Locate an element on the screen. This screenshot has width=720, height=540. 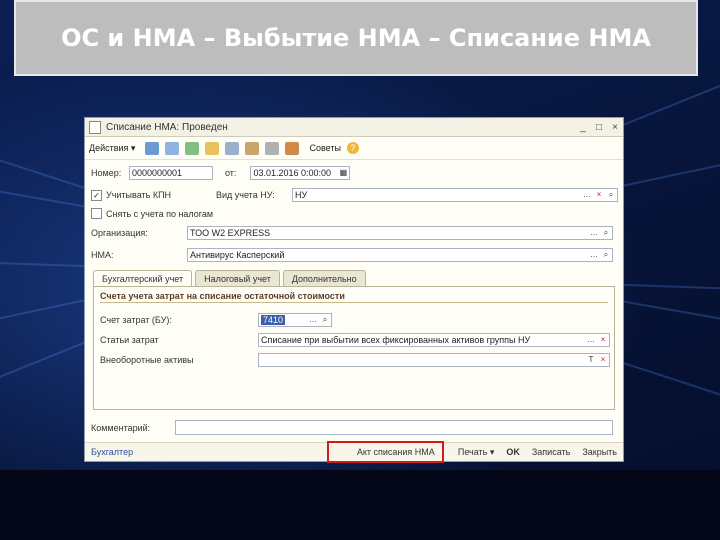
comment-label: Комментарий: is located at coordinates (121, 427).